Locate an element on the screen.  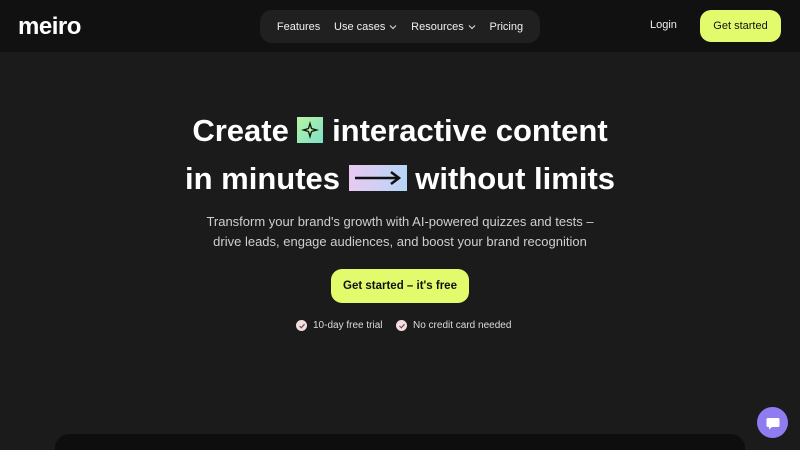
get-started-free-button: Get started – it's free is located at coordinates (400, 286).